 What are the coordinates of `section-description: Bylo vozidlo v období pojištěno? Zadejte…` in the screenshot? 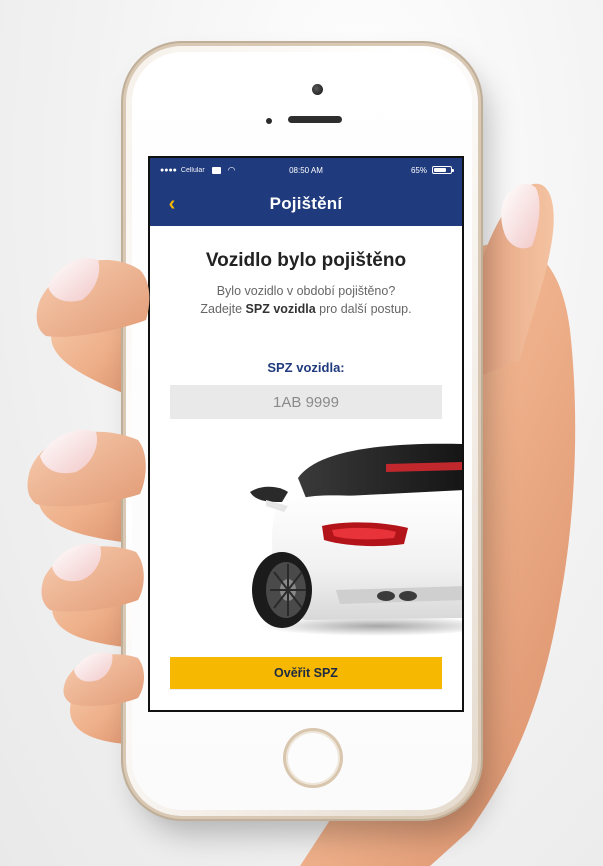 It's located at (306, 300).